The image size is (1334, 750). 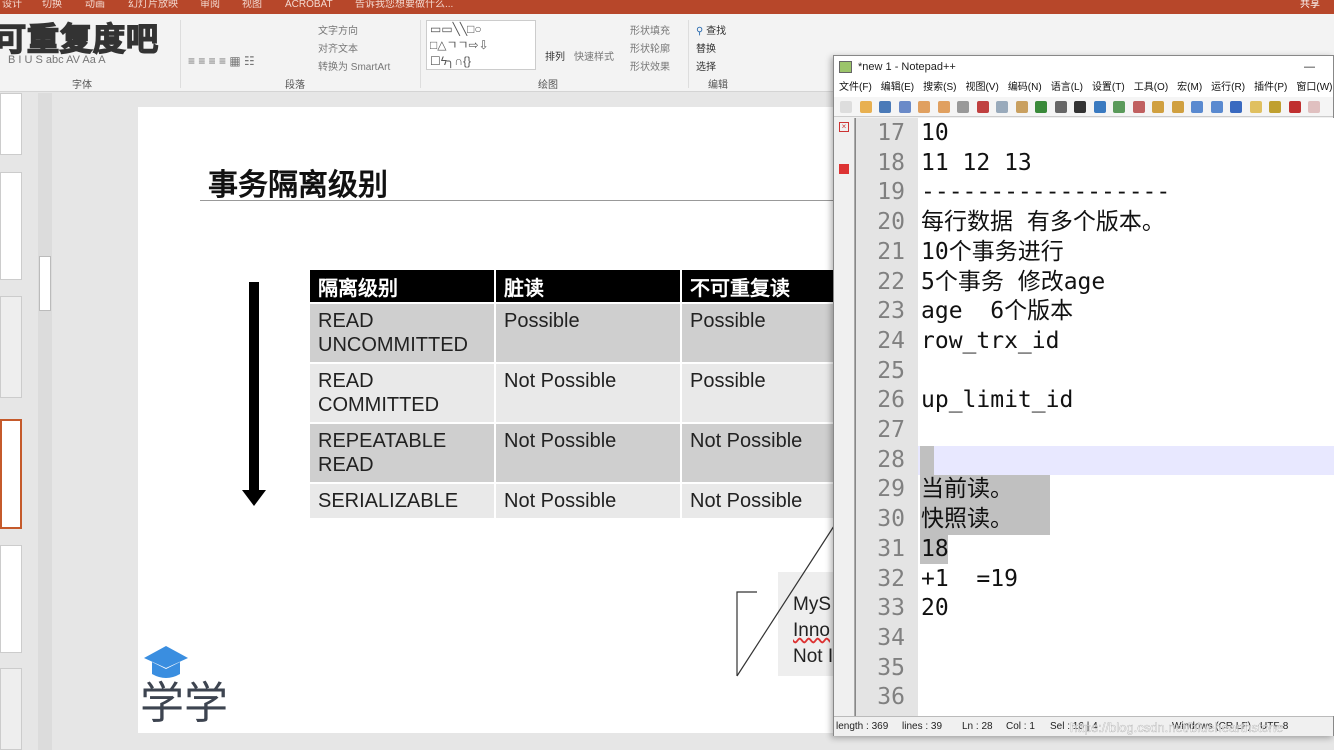 What do you see at coordinates (981, 87) in the screenshot?
I see `menu-view: 视图(V)` at bounding box center [981, 87].